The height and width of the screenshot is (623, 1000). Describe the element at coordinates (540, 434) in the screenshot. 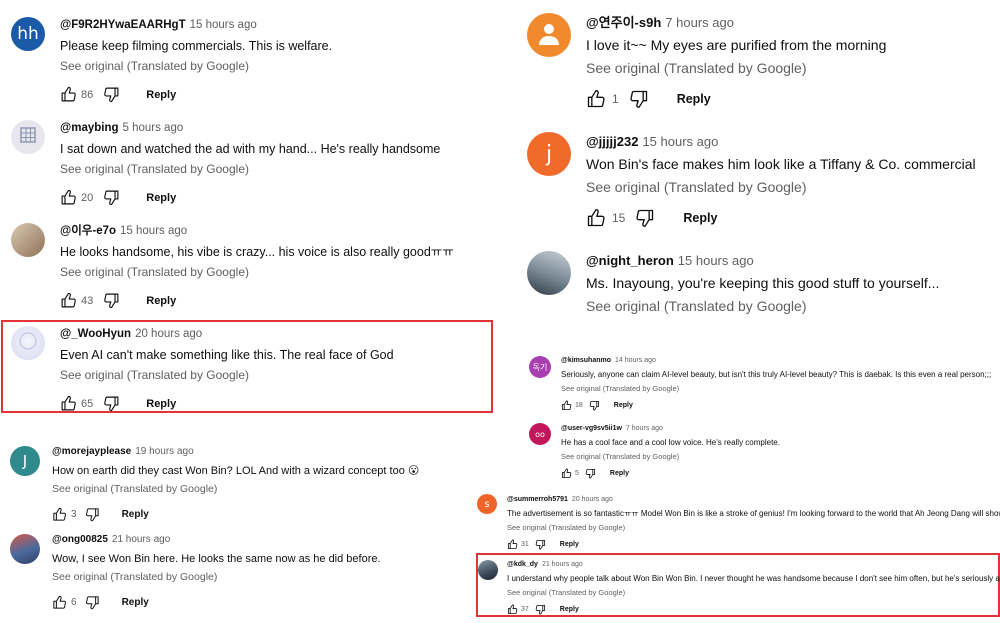

I see `avatar: oo` at that location.